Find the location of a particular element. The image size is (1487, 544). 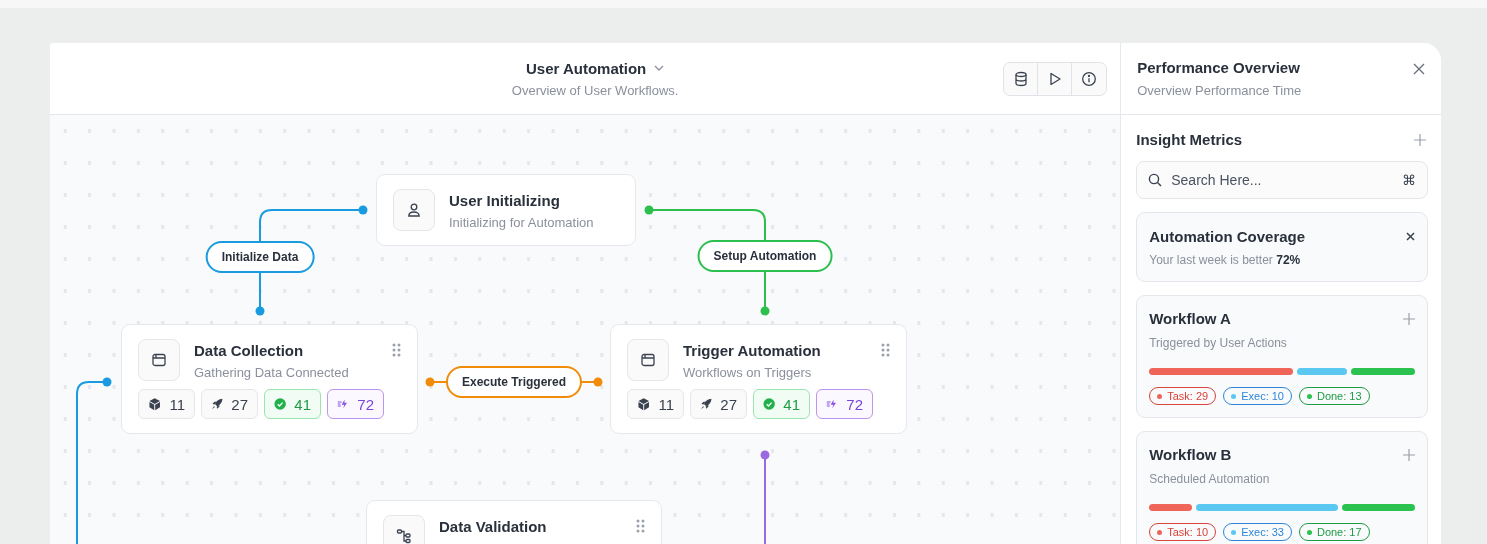

workflow-node: Trigger Automation Workflows on Triggers 11 27 41 72 is located at coordinates (758, 379).